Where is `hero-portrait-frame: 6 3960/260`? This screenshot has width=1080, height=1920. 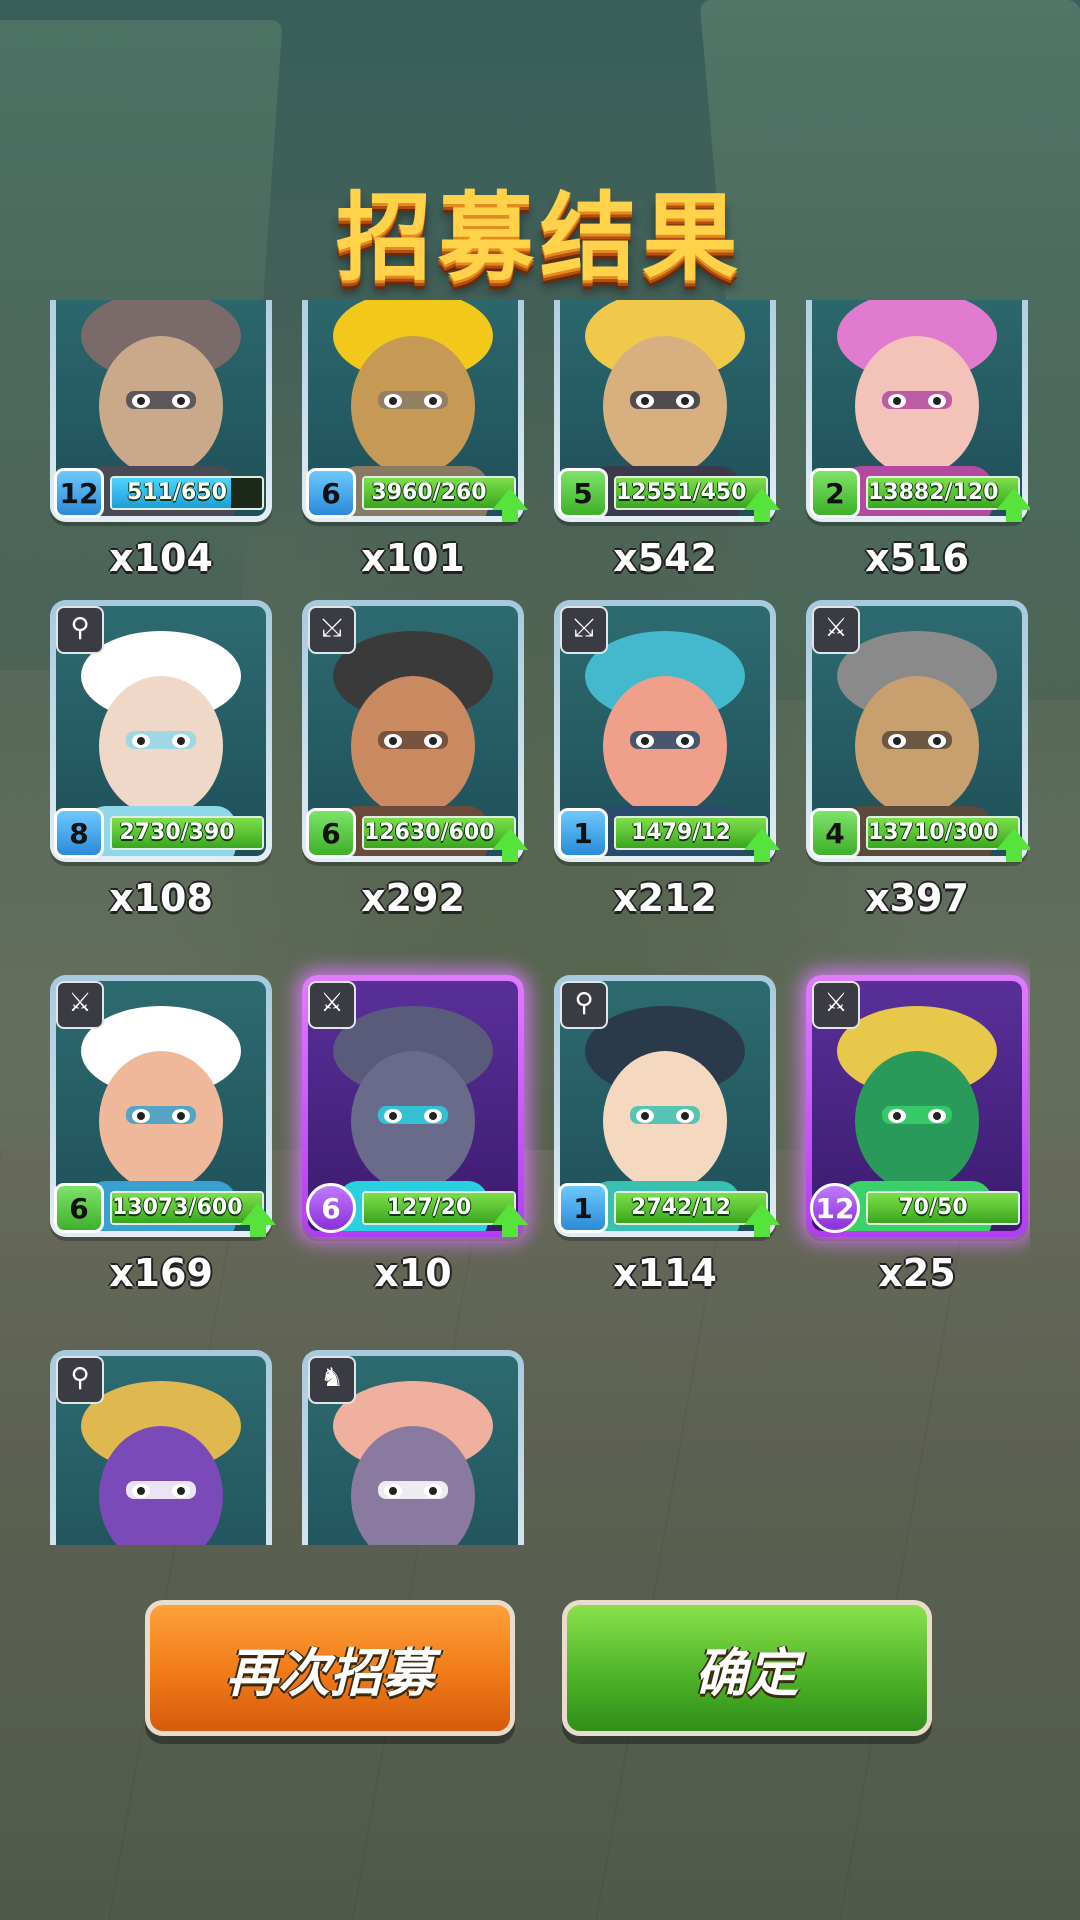
hero-portrait-frame: 6 3960/260 is located at coordinates (415, 411).